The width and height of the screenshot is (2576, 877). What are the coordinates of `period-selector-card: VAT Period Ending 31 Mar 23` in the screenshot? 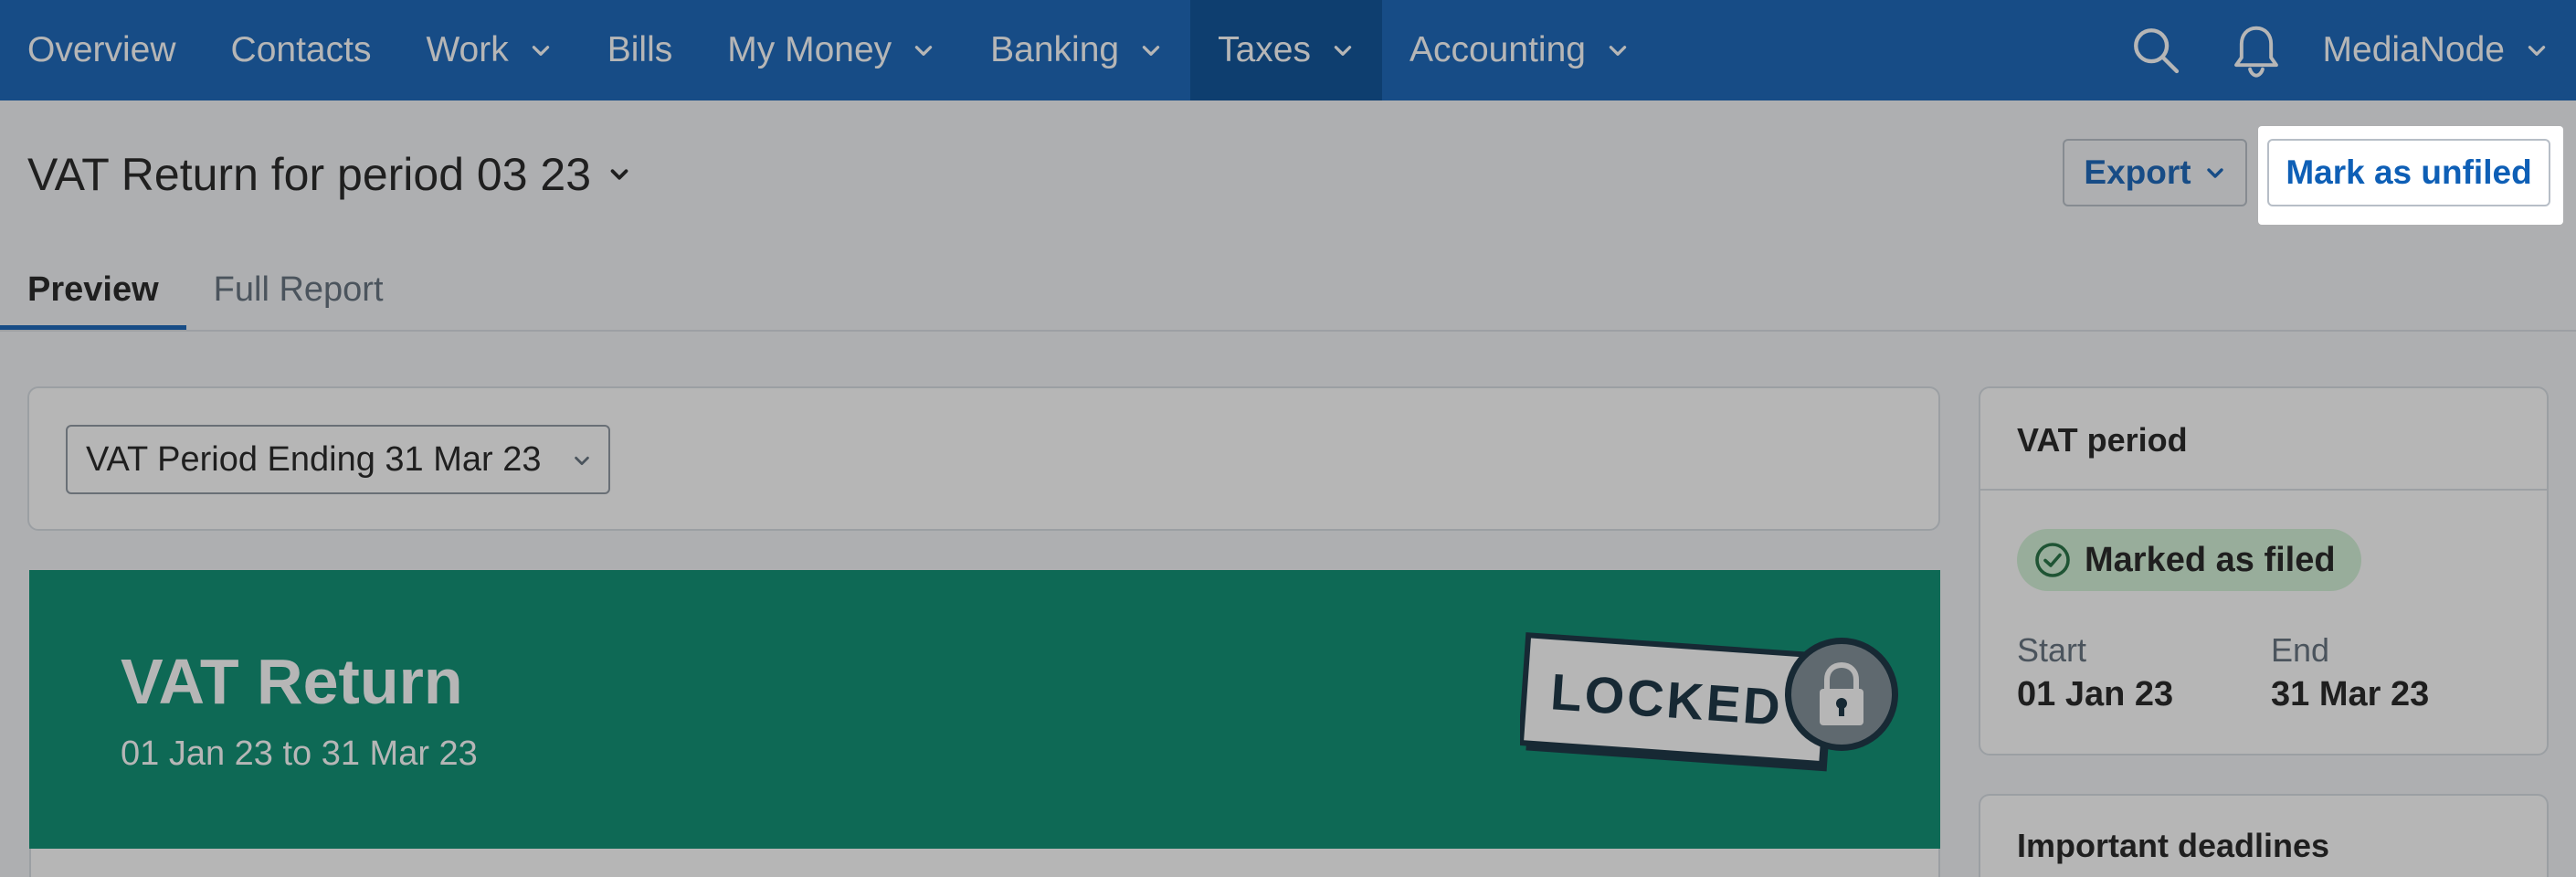 It's located at (983, 458).